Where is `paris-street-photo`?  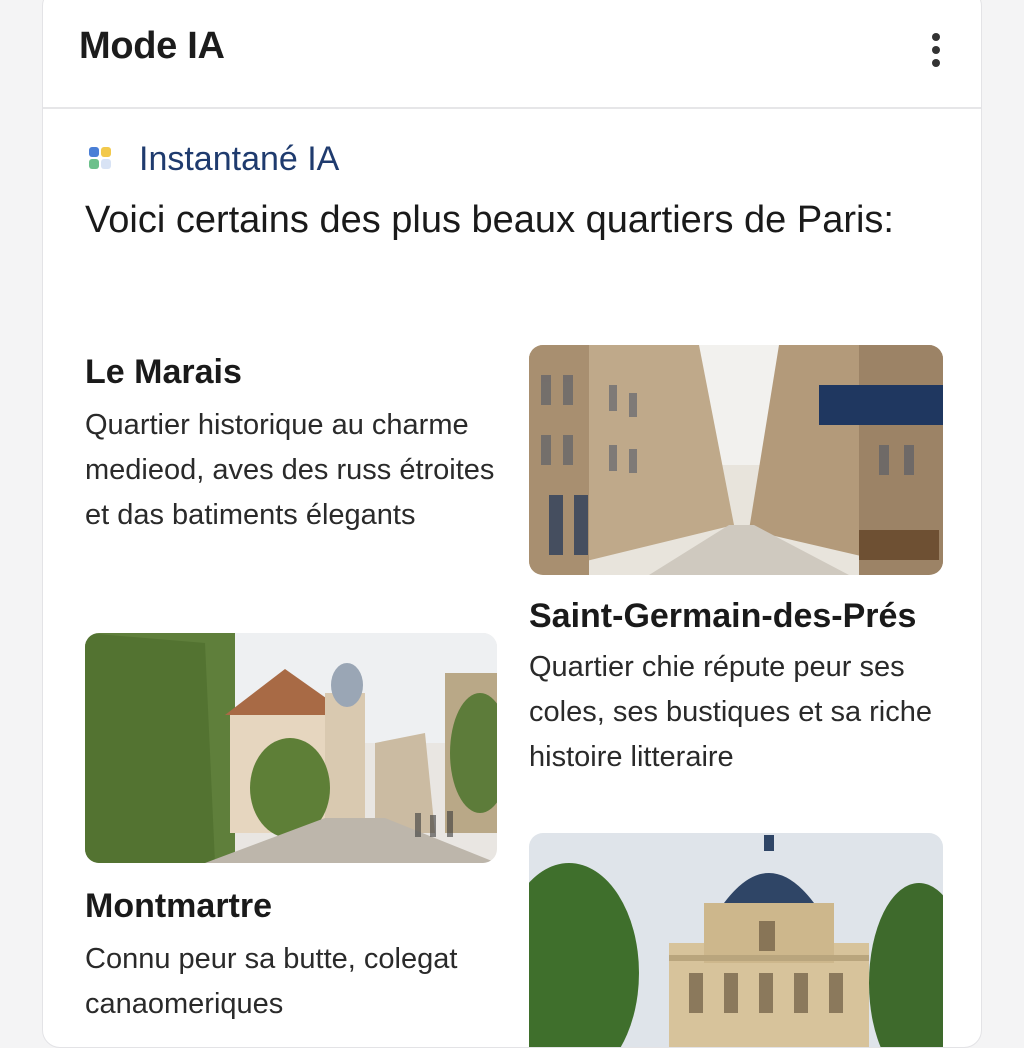 paris-street-photo is located at coordinates (736, 460).